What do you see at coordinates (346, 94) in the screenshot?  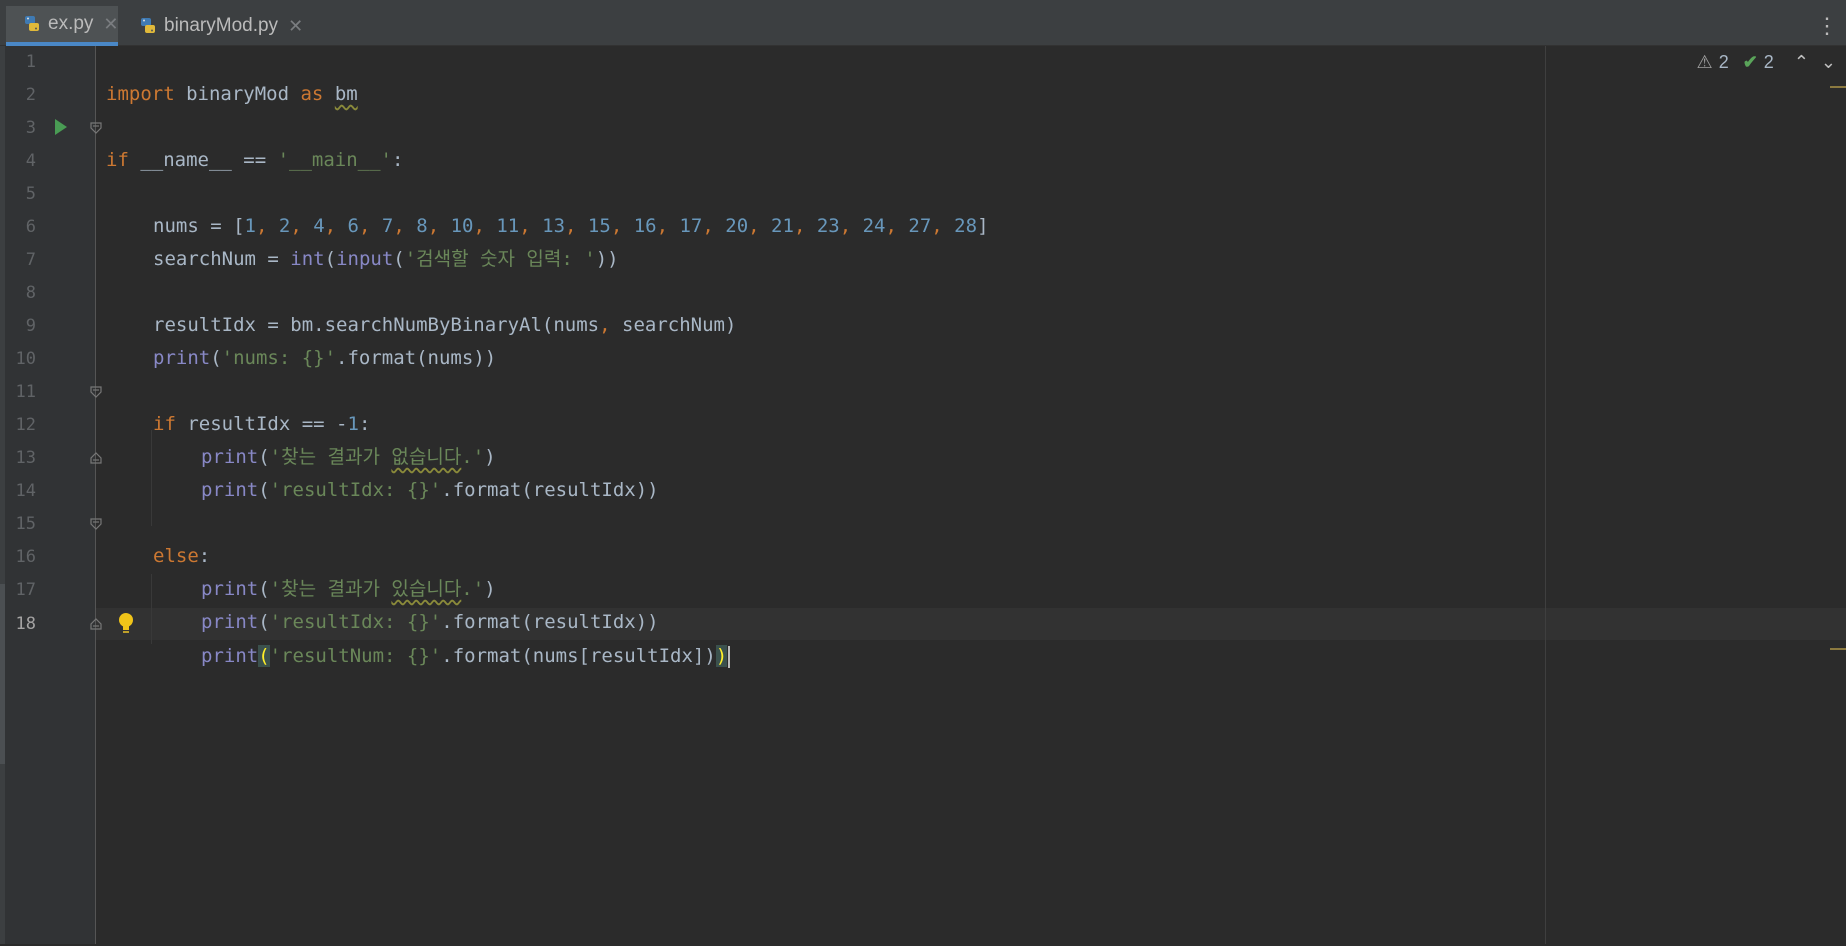 I see `code-text-warning: bm` at bounding box center [346, 94].